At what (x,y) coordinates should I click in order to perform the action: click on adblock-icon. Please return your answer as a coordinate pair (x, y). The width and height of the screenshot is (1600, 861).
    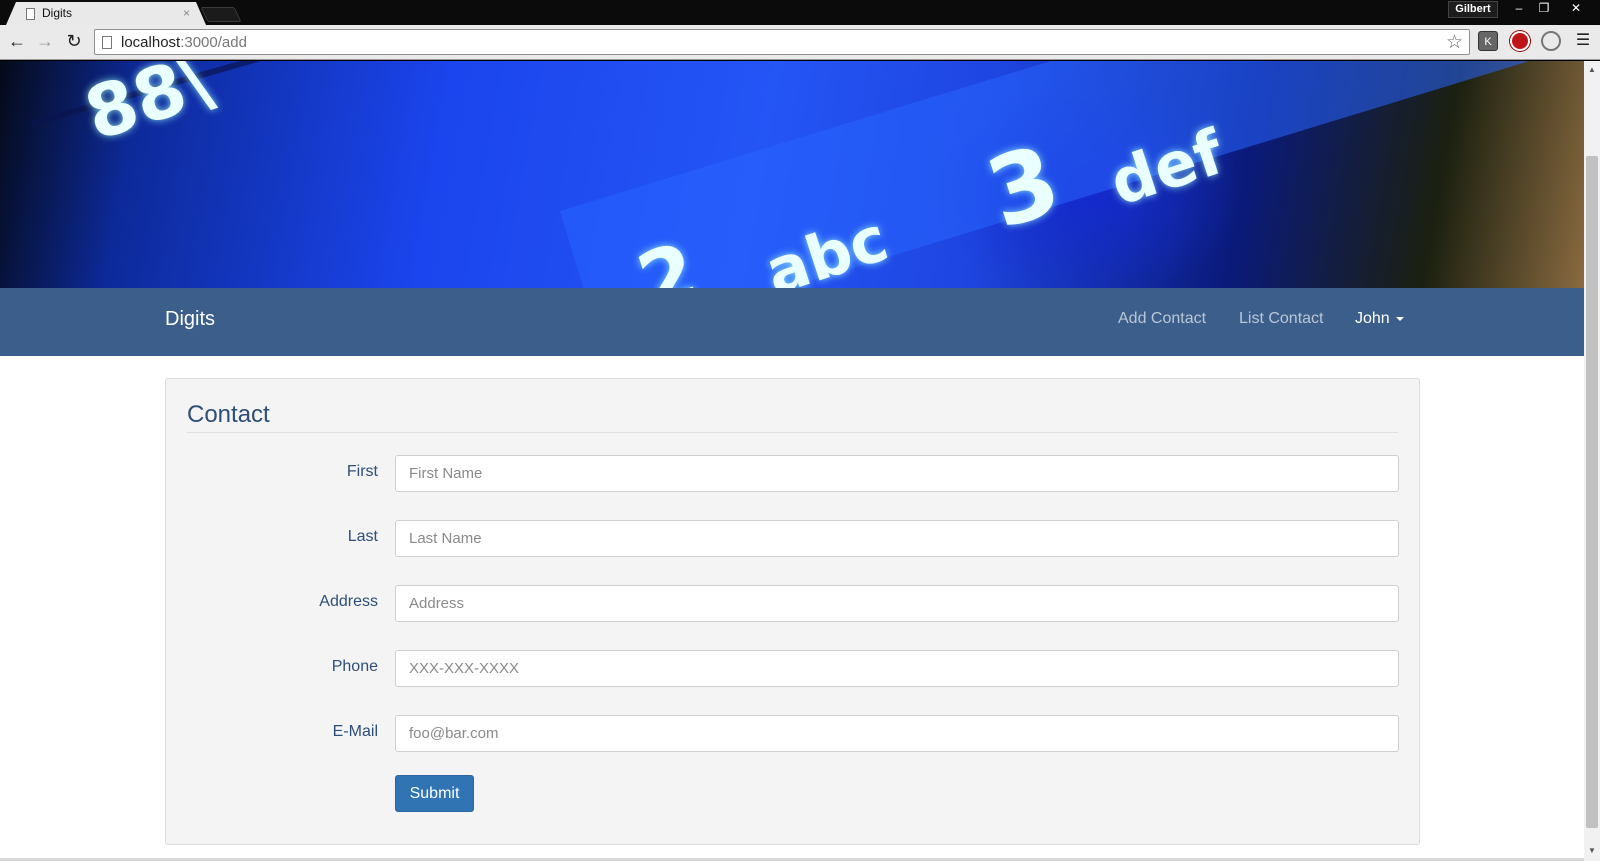
    Looking at the image, I should click on (1520, 41).